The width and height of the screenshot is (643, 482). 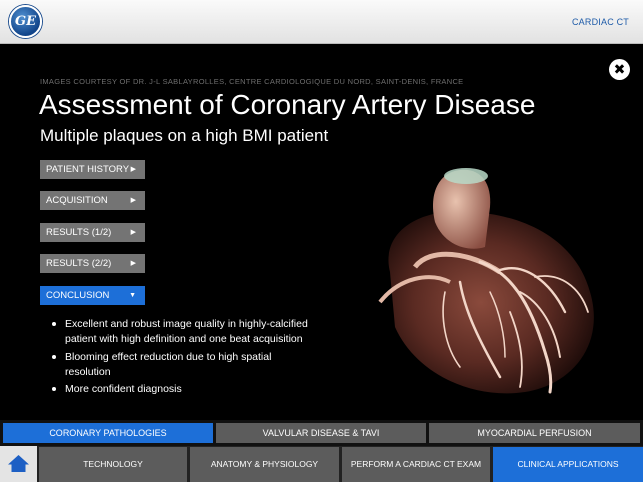 I want to click on ge-logo: GE, so click(x=25, y=21).